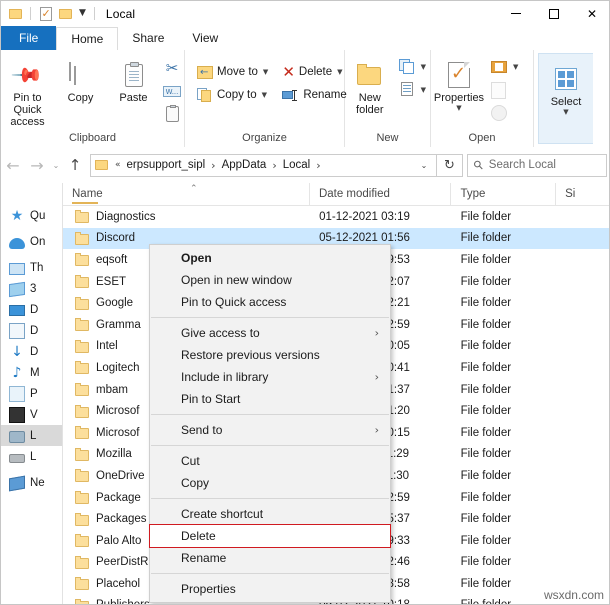 The width and height of the screenshot is (610, 605). What do you see at coordinates (270, 280) in the screenshot?
I see `menu-item-open-in-new-window: Open in new window` at bounding box center [270, 280].